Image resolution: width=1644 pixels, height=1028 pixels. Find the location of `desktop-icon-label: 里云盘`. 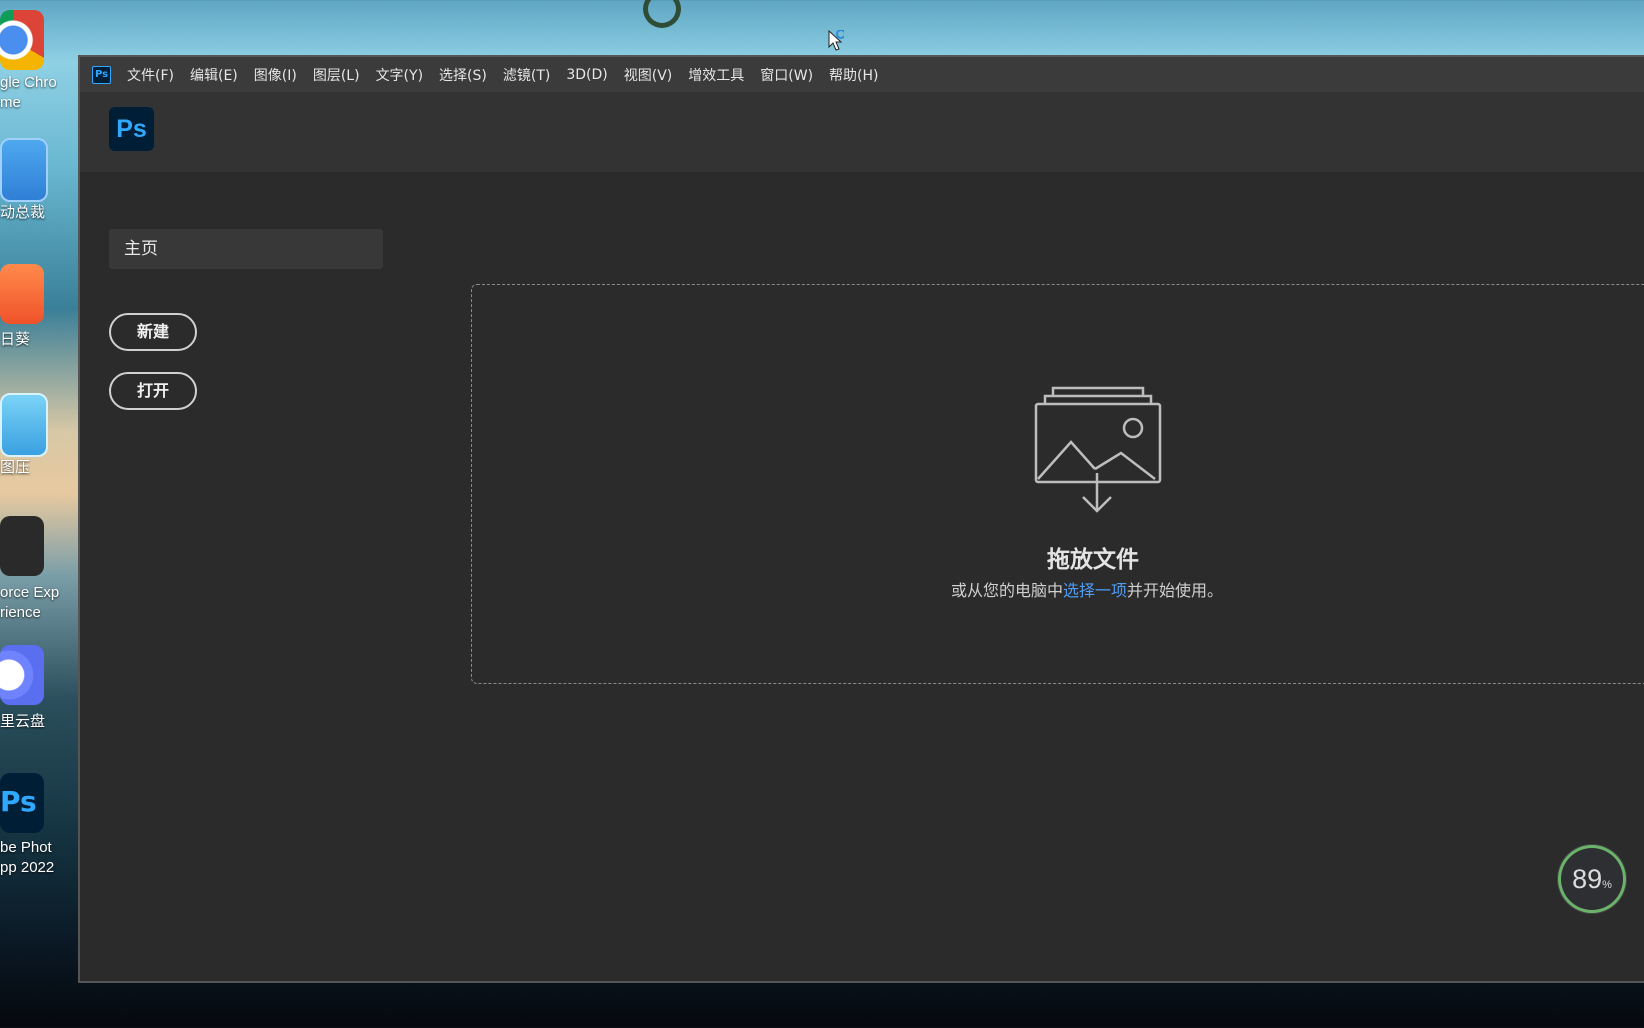

desktop-icon-label: 里云盘 is located at coordinates (23, 721).